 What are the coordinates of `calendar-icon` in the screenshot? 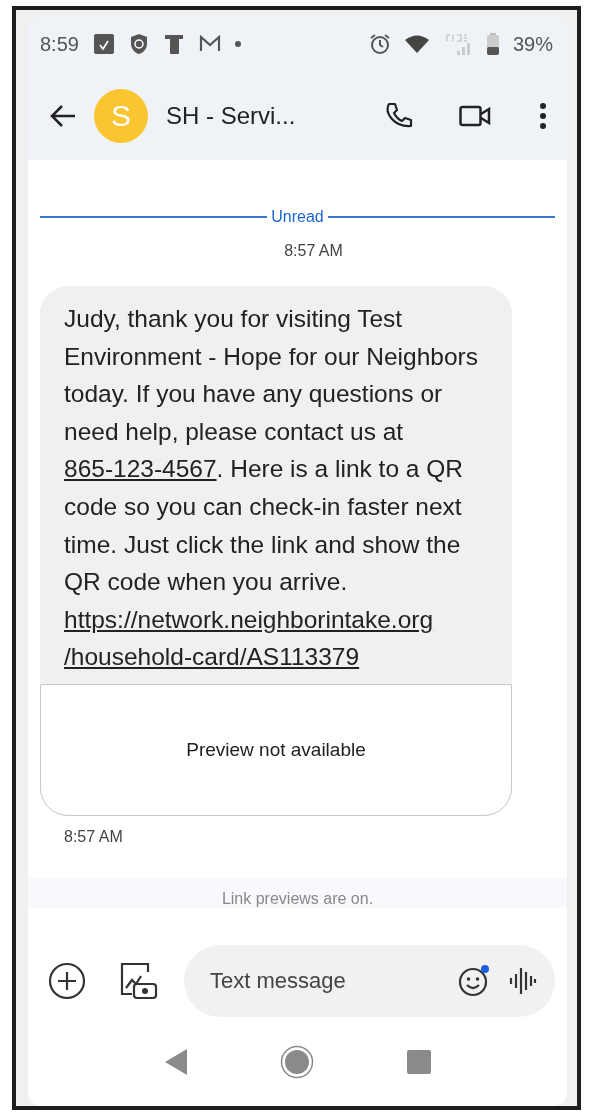 It's located at (103, 44).